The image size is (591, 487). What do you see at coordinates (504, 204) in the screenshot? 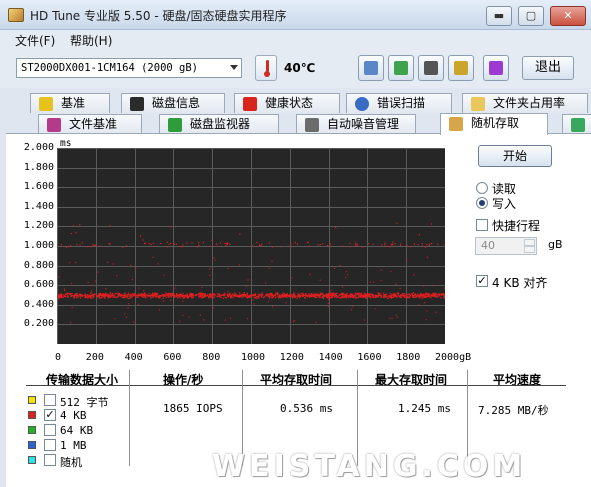
I see `write-label: 写入` at bounding box center [504, 204].